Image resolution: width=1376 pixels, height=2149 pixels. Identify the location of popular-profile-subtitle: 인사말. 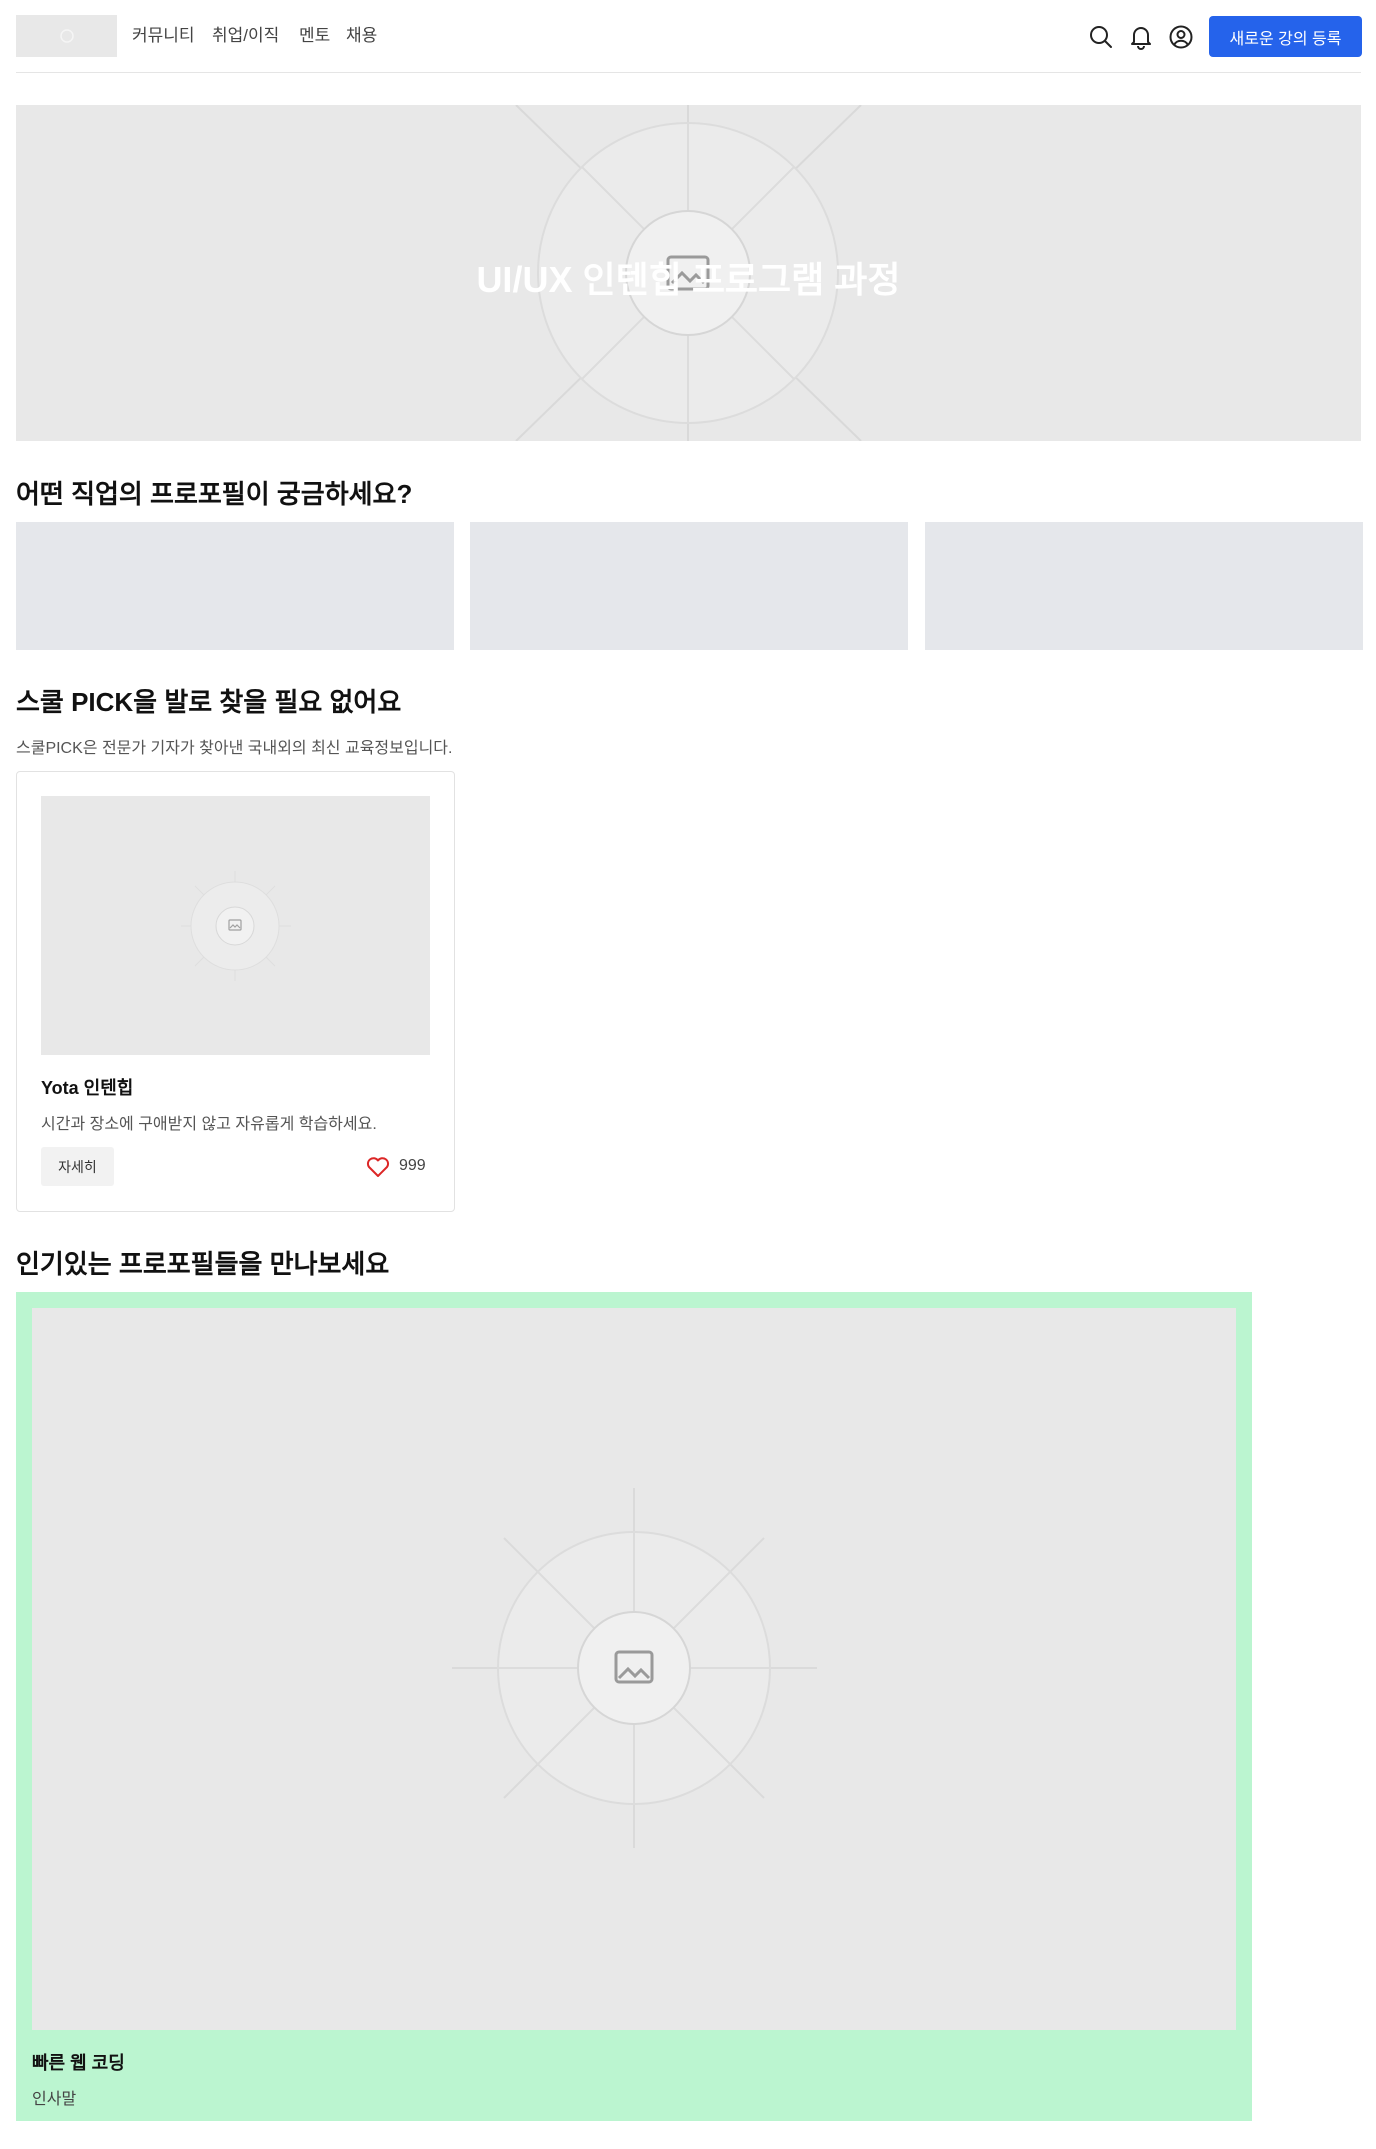
(54, 2099).